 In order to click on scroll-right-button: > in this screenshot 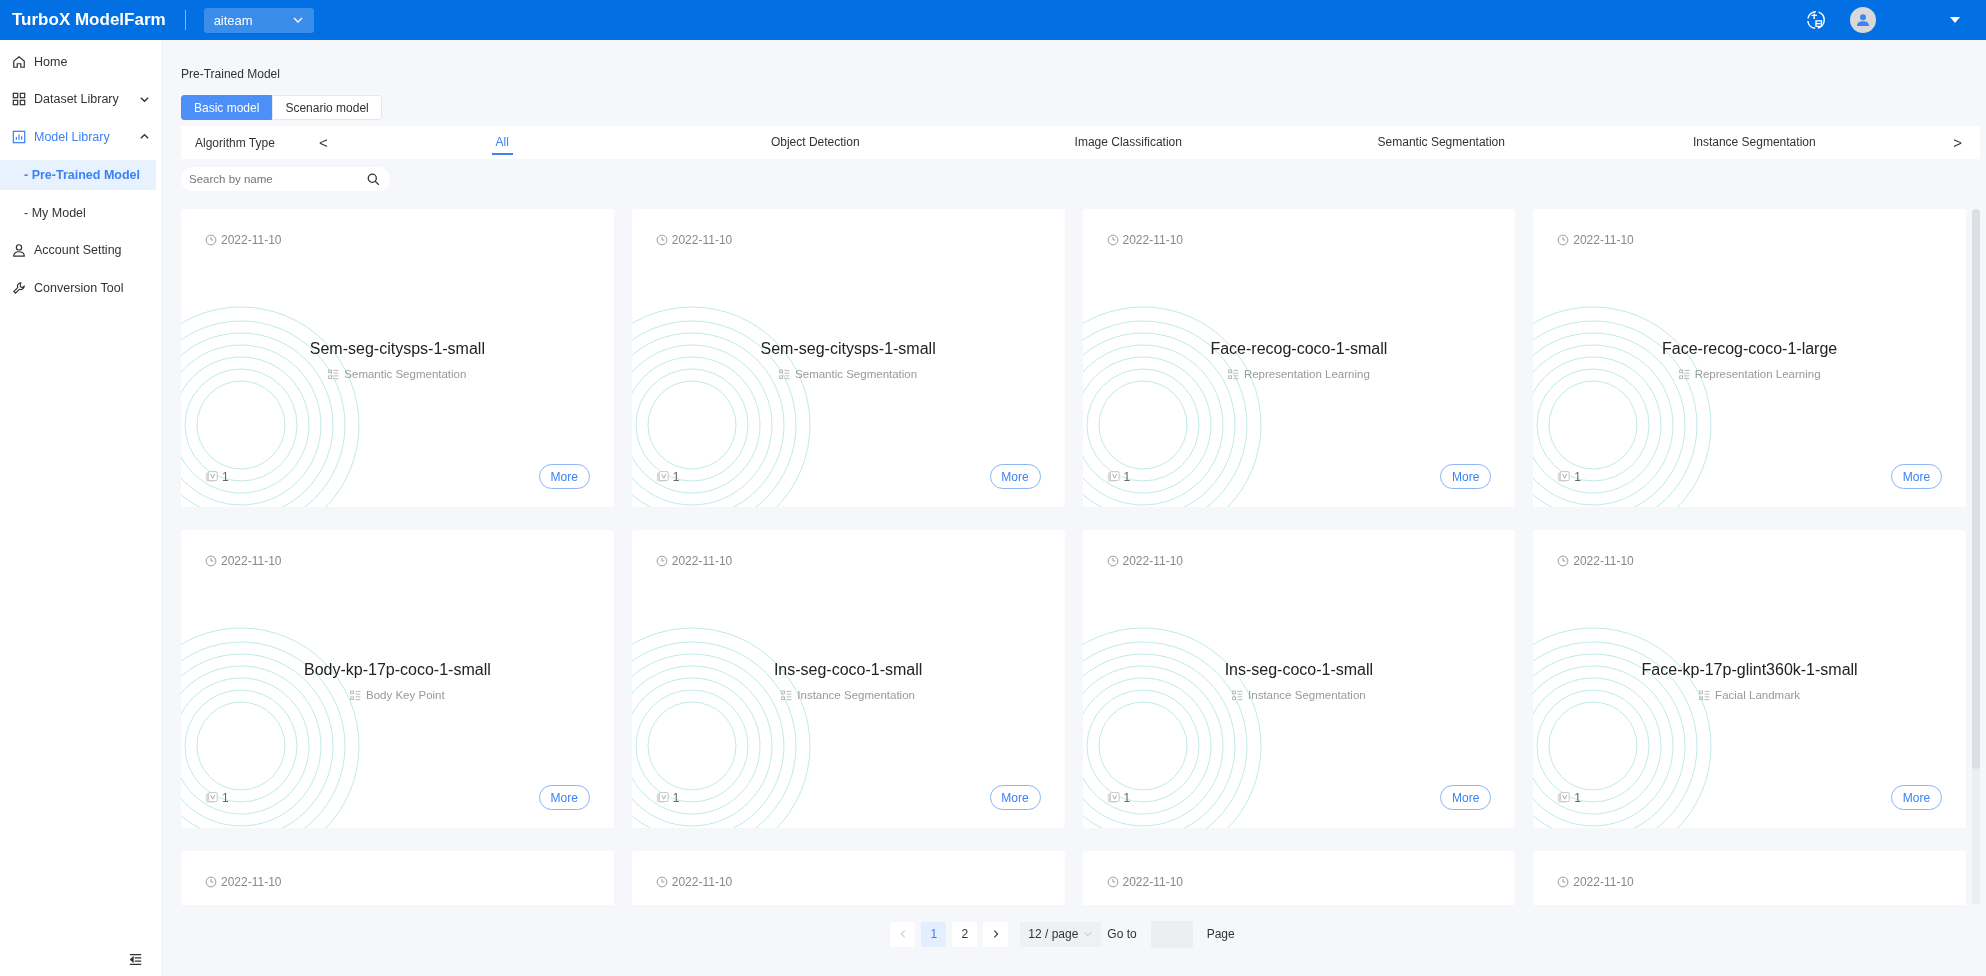, I will do `click(1957, 142)`.